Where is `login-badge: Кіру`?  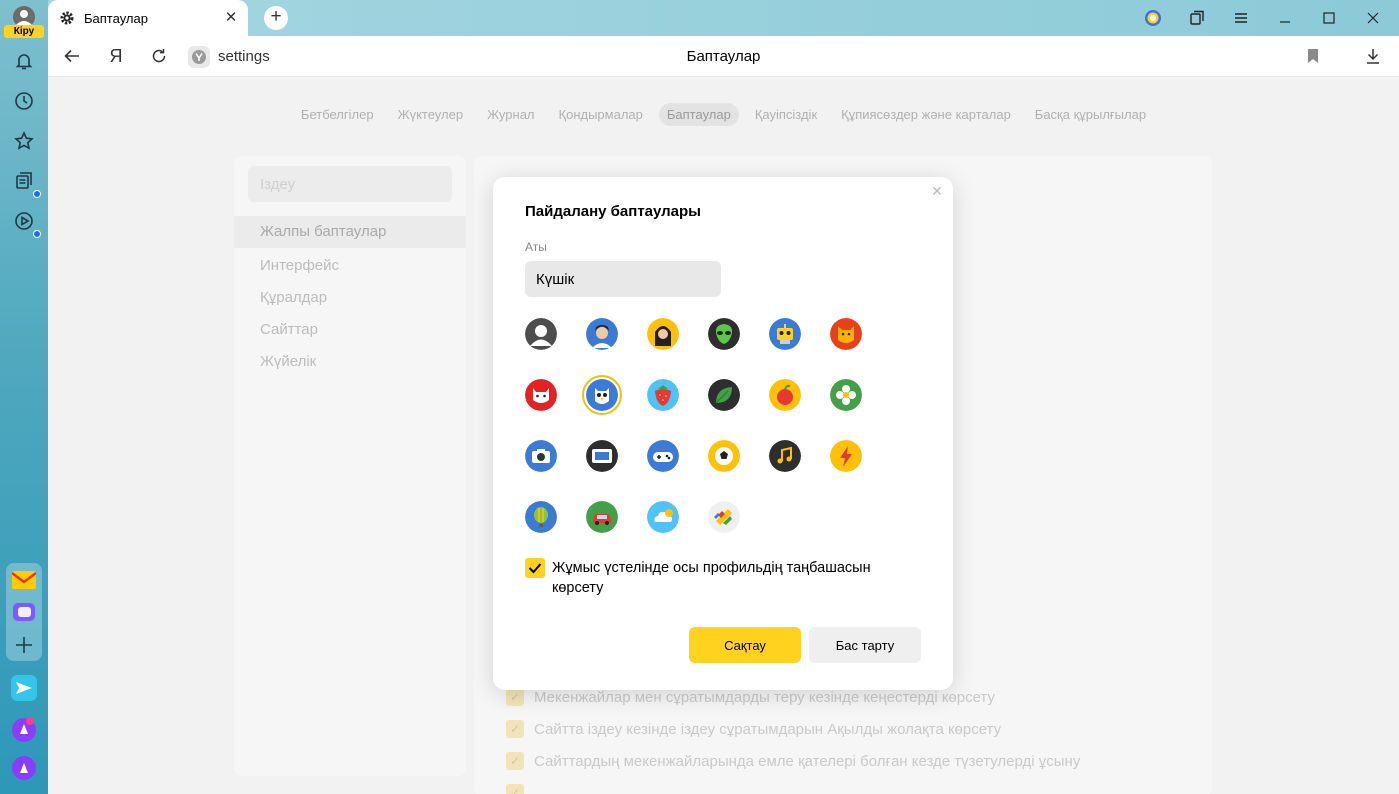
login-badge: Кіру is located at coordinates (24, 31).